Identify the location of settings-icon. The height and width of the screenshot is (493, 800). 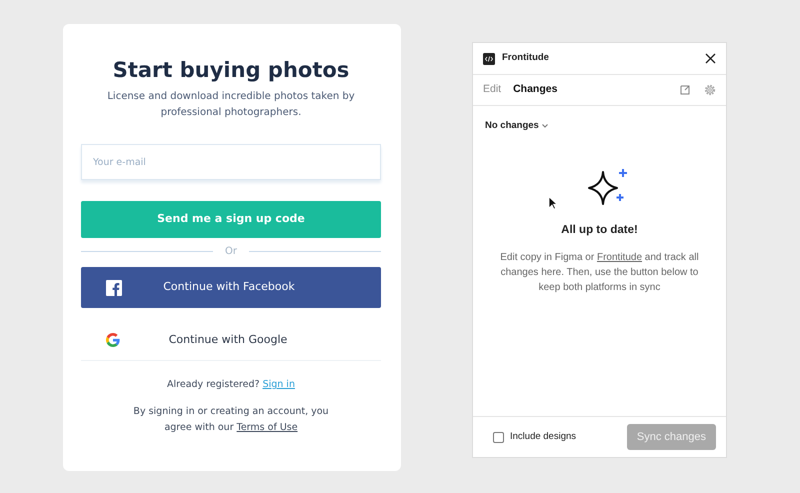
(710, 90).